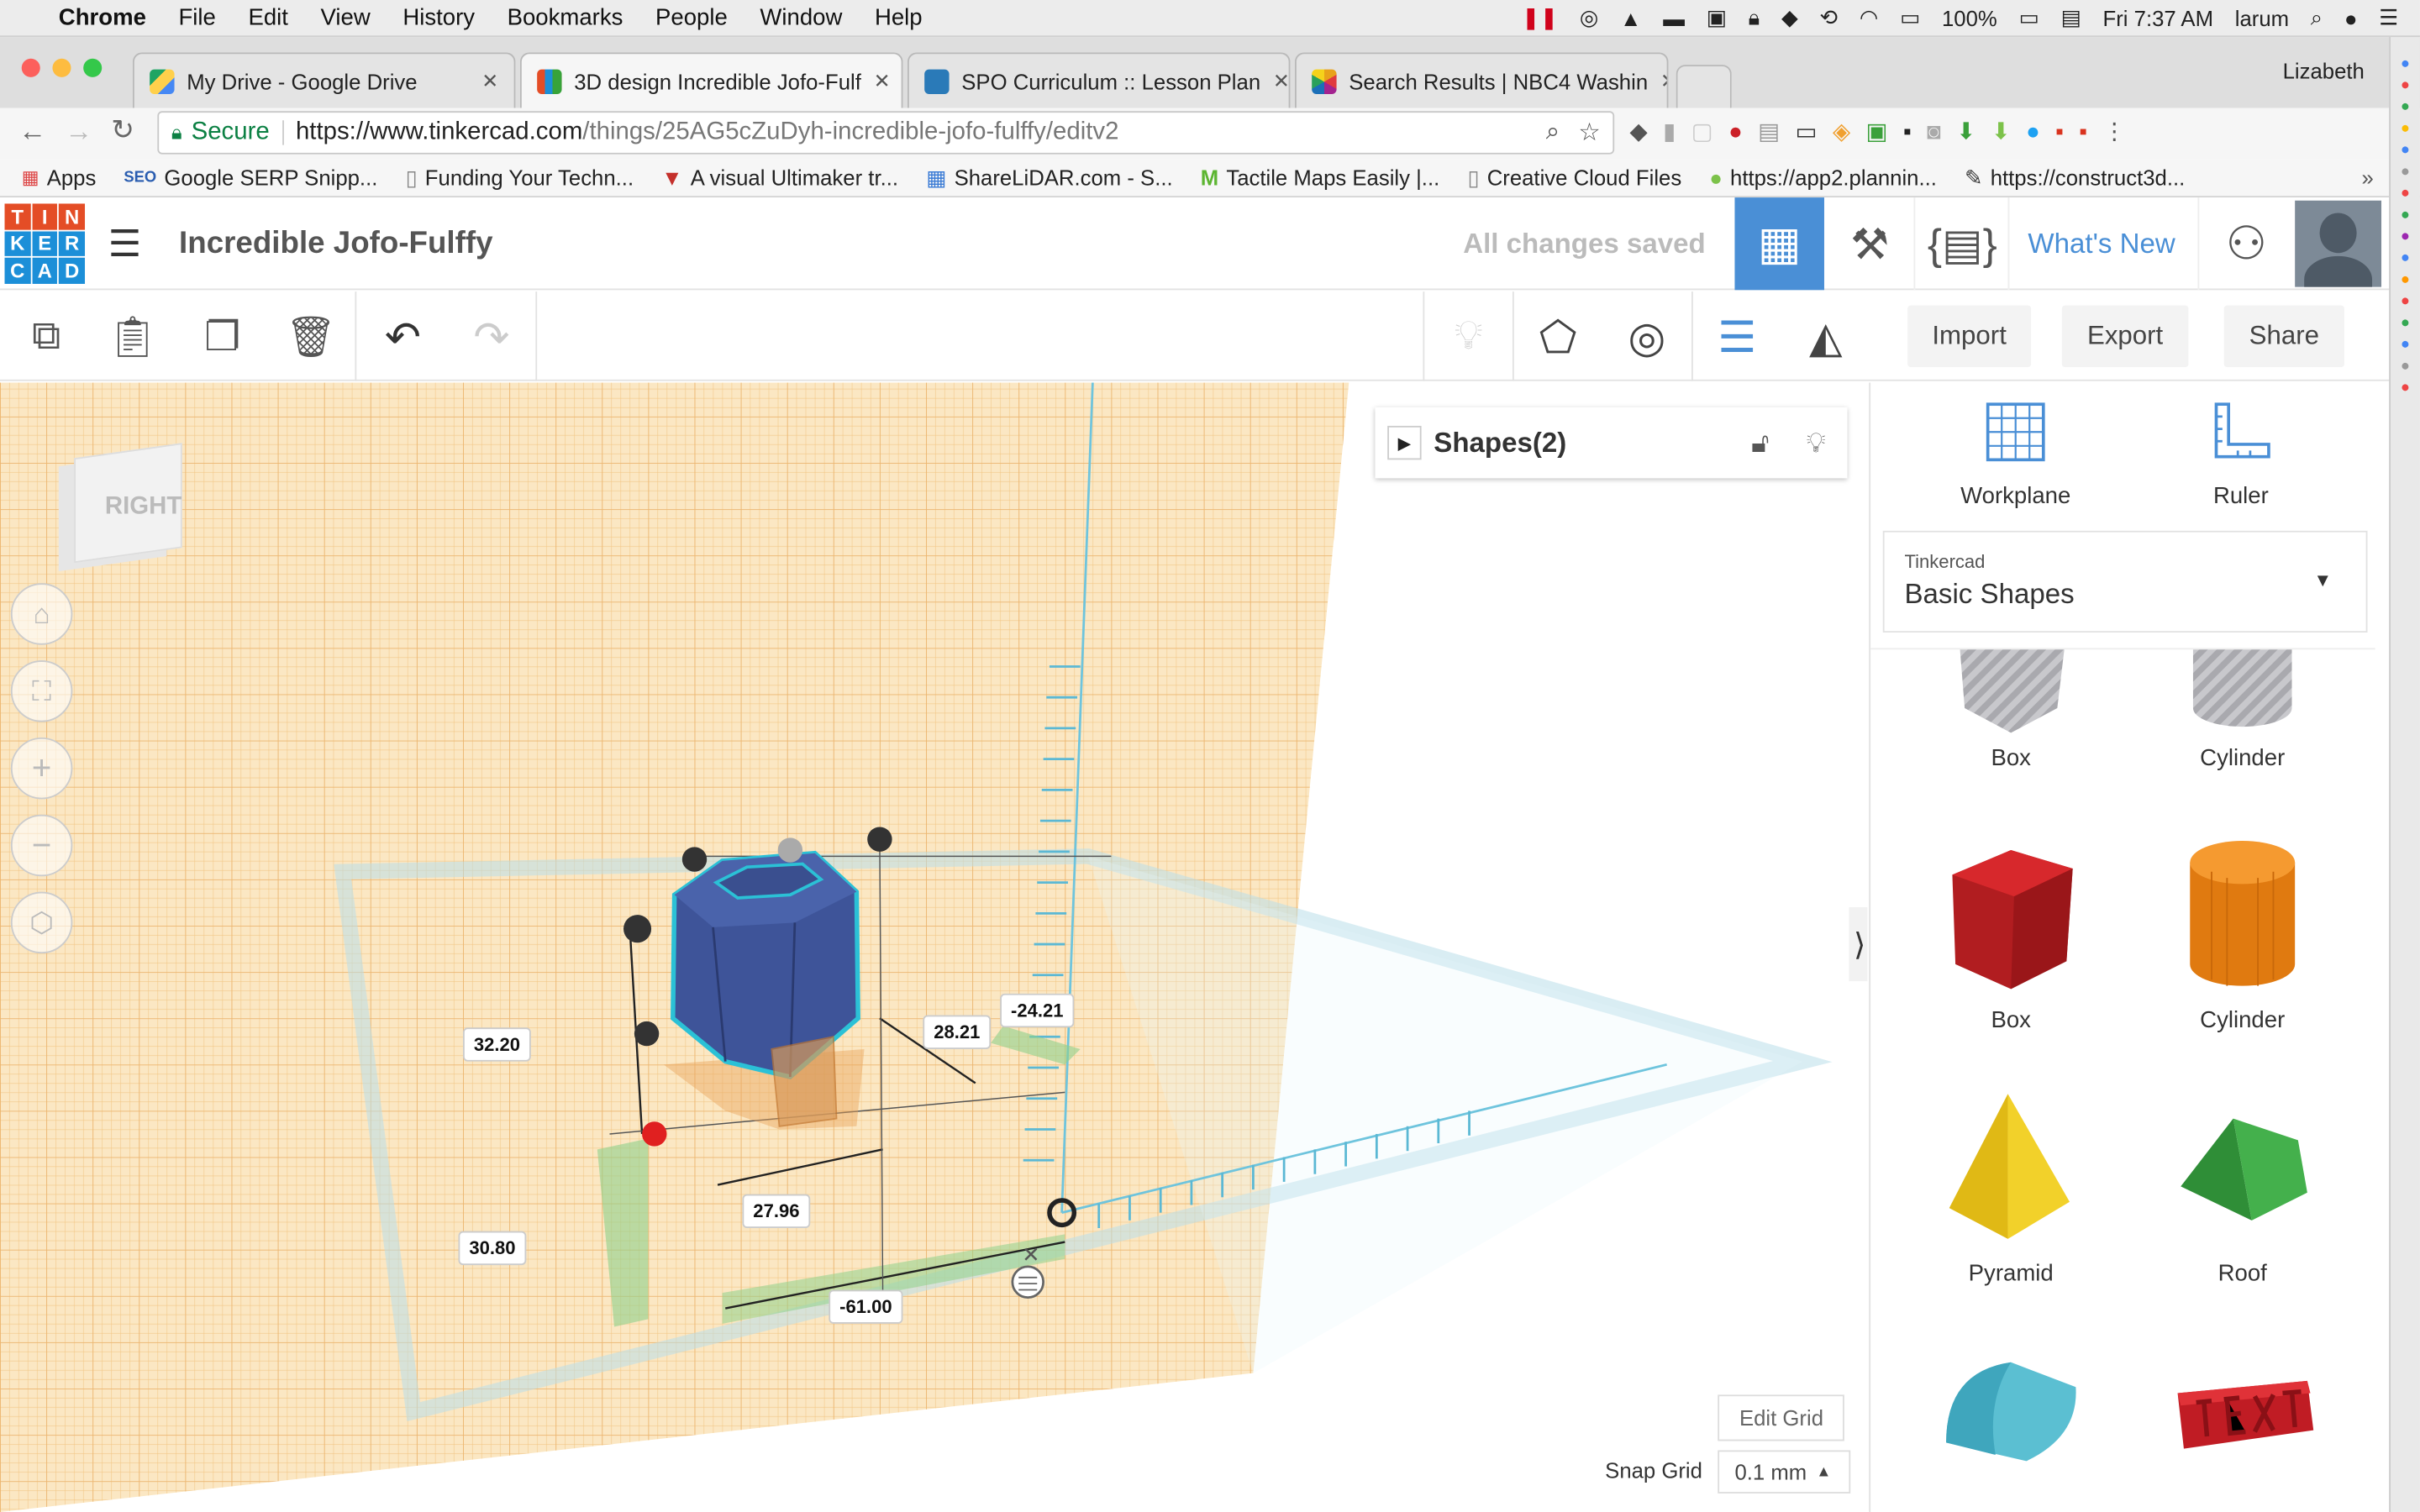 Image resolution: width=2420 pixels, height=1512 pixels. I want to click on tab-nbc4: Search Results | NBC4 Washin ✕, so click(1481, 80).